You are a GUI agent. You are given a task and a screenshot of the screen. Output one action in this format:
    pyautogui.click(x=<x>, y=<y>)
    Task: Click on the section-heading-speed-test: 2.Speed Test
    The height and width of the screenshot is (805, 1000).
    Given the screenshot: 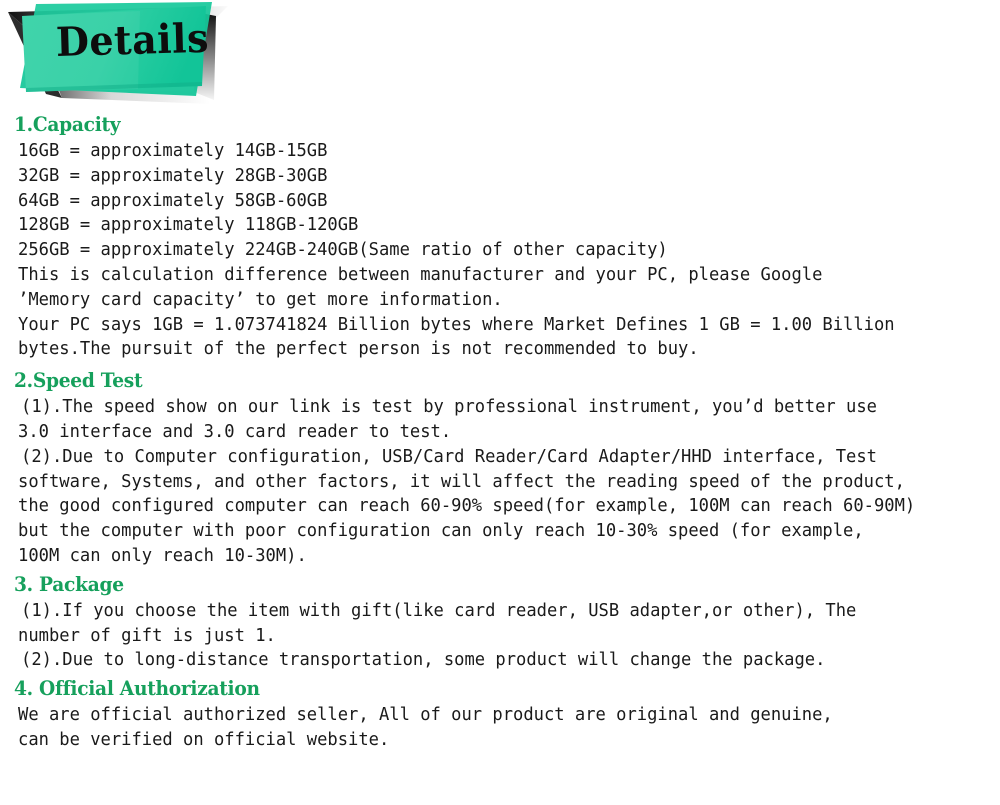 What is the action you would take?
    pyautogui.click(x=78, y=380)
    